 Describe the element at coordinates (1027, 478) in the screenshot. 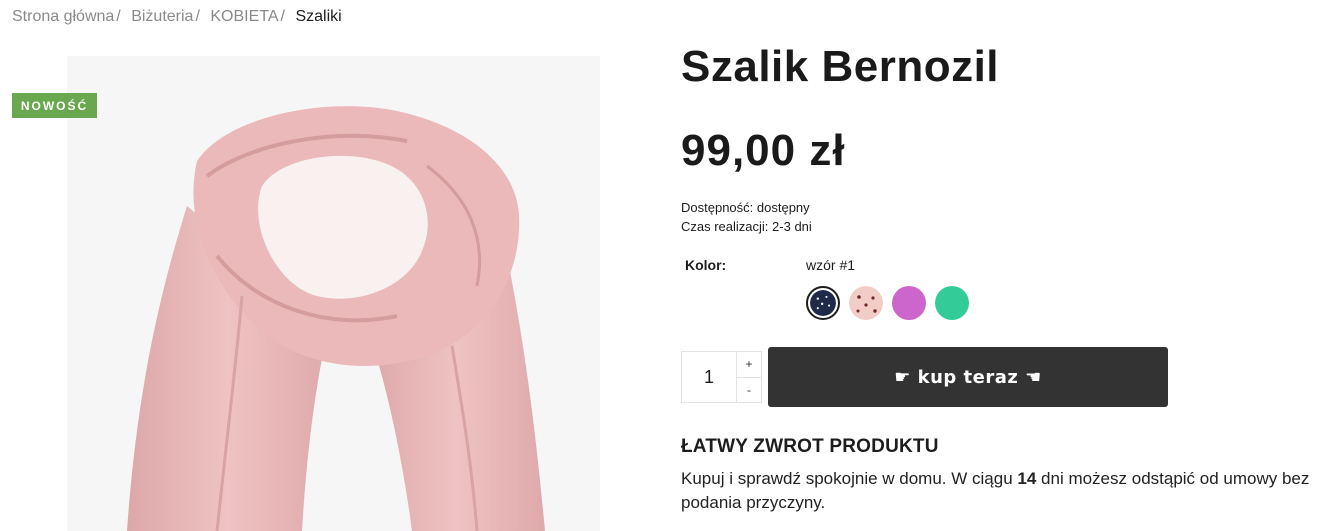

I see `returns-days: 14` at that location.